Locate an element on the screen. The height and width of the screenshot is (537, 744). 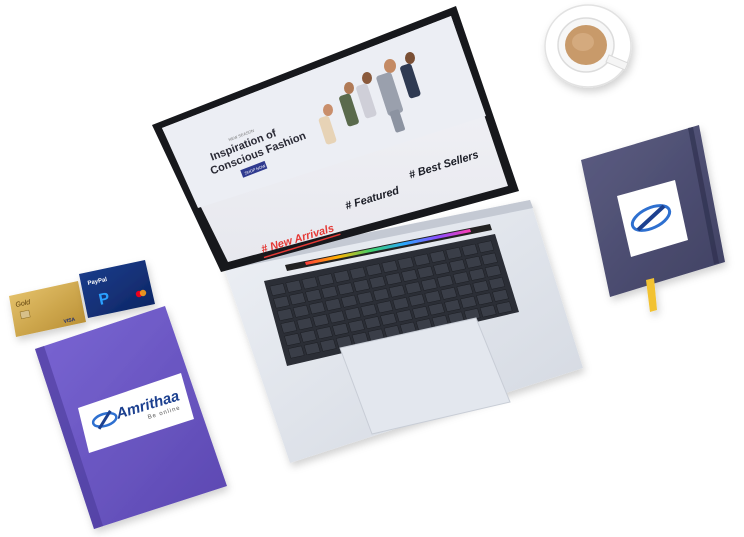
book-left: Amrithaa Be online is located at coordinates (131, 417).